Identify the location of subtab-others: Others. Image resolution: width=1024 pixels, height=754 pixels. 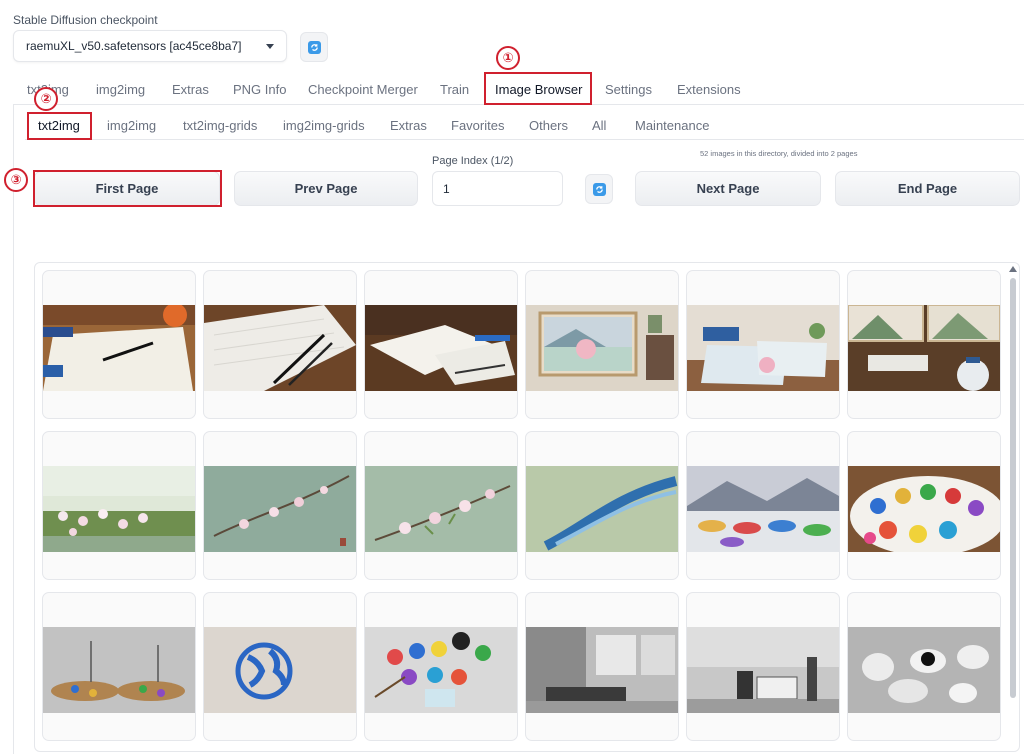
(548, 126).